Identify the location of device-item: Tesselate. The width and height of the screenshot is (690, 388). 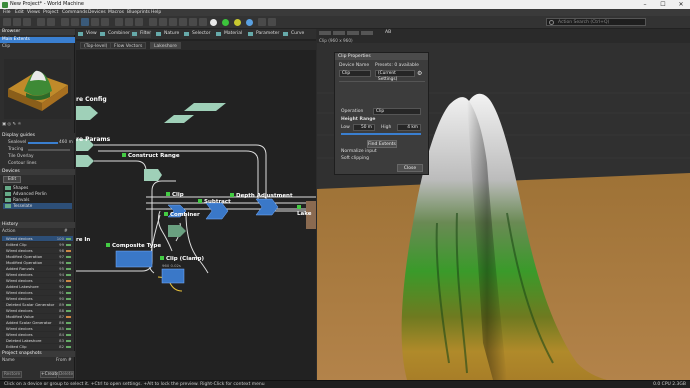
(37, 206).